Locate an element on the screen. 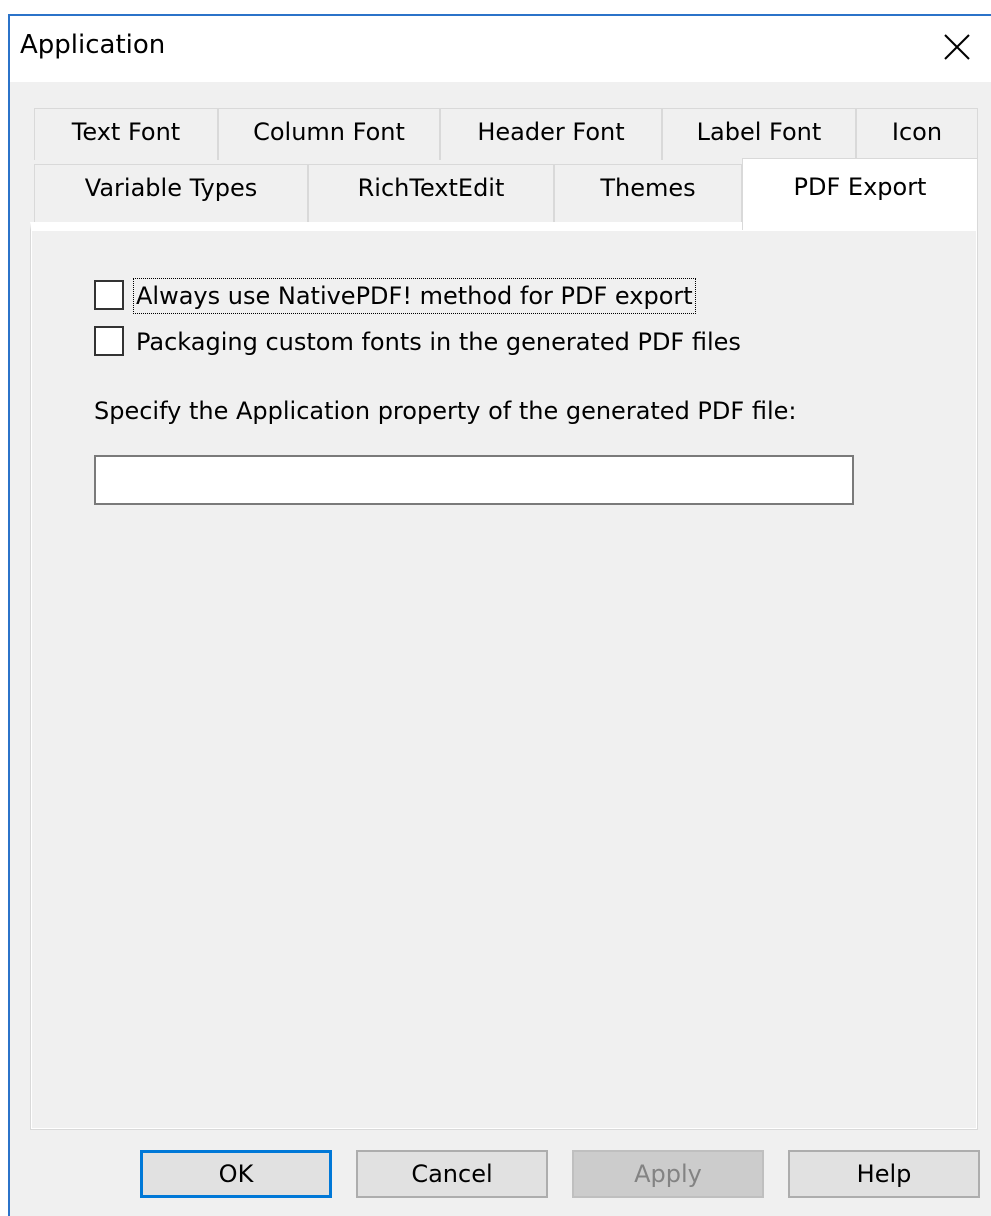 Image resolution: width=991 pixels, height=1216 pixels. window-title: Application is located at coordinates (93, 45).